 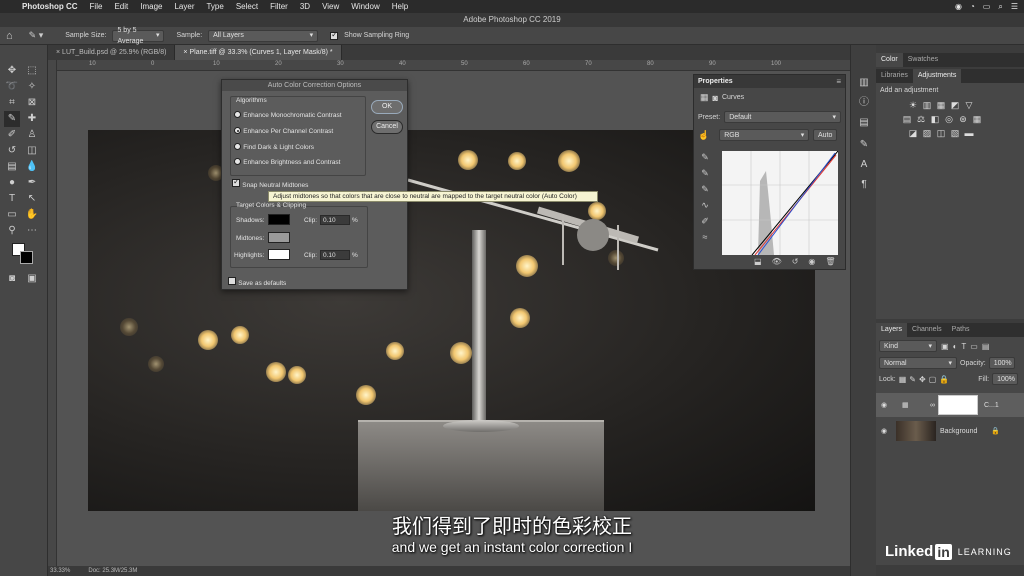 I want to click on filter-pixel-icon: ▣, so click(x=945, y=346).